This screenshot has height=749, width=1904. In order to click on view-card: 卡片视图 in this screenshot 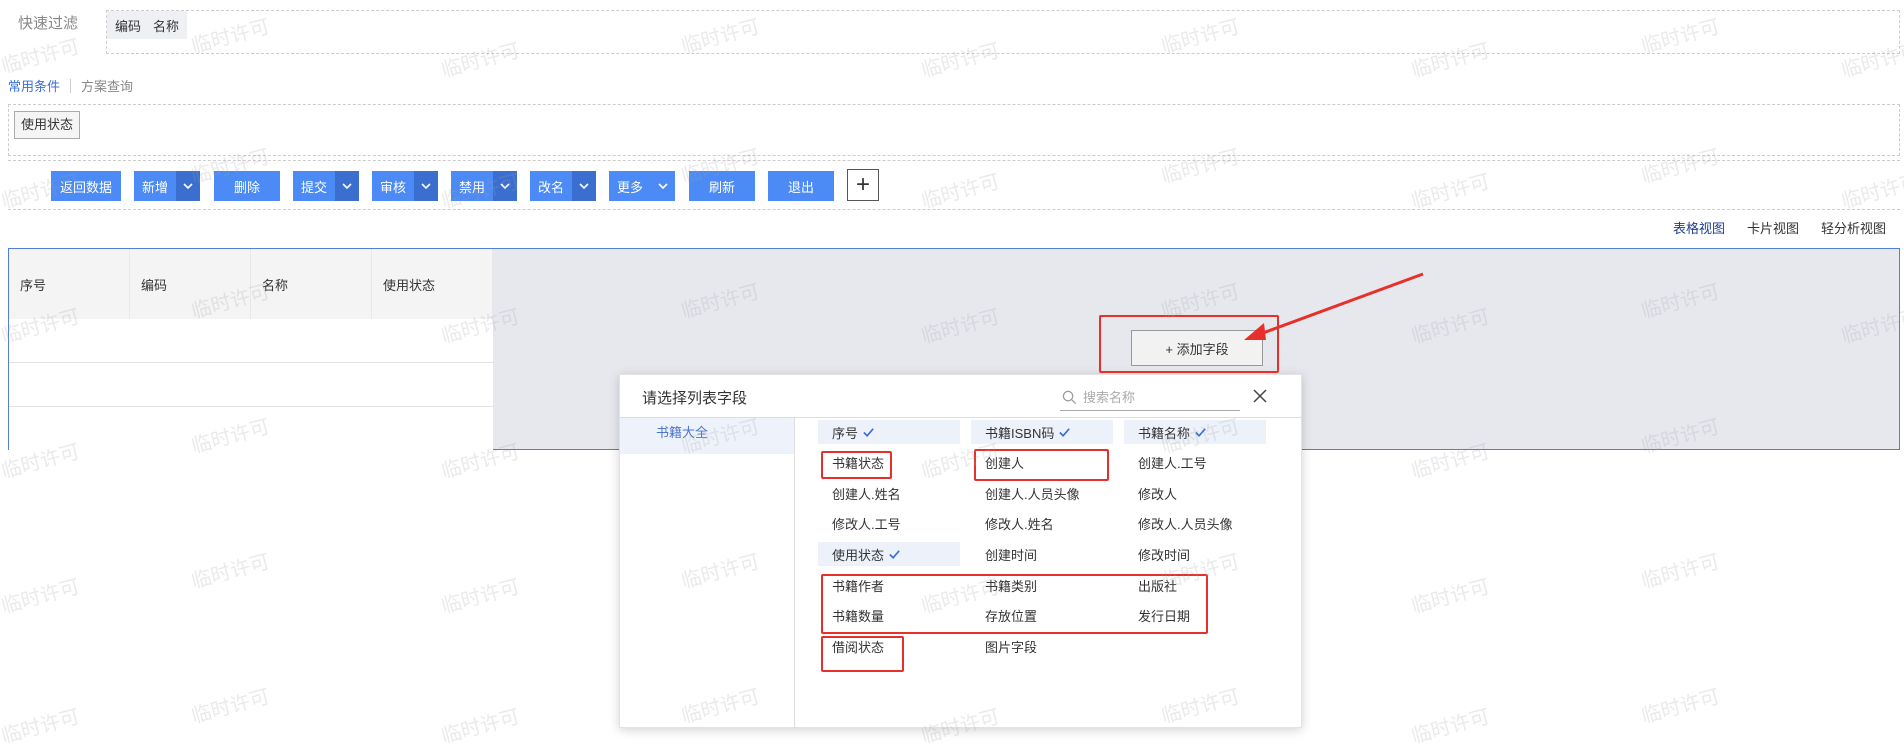, I will do `click(1773, 227)`.